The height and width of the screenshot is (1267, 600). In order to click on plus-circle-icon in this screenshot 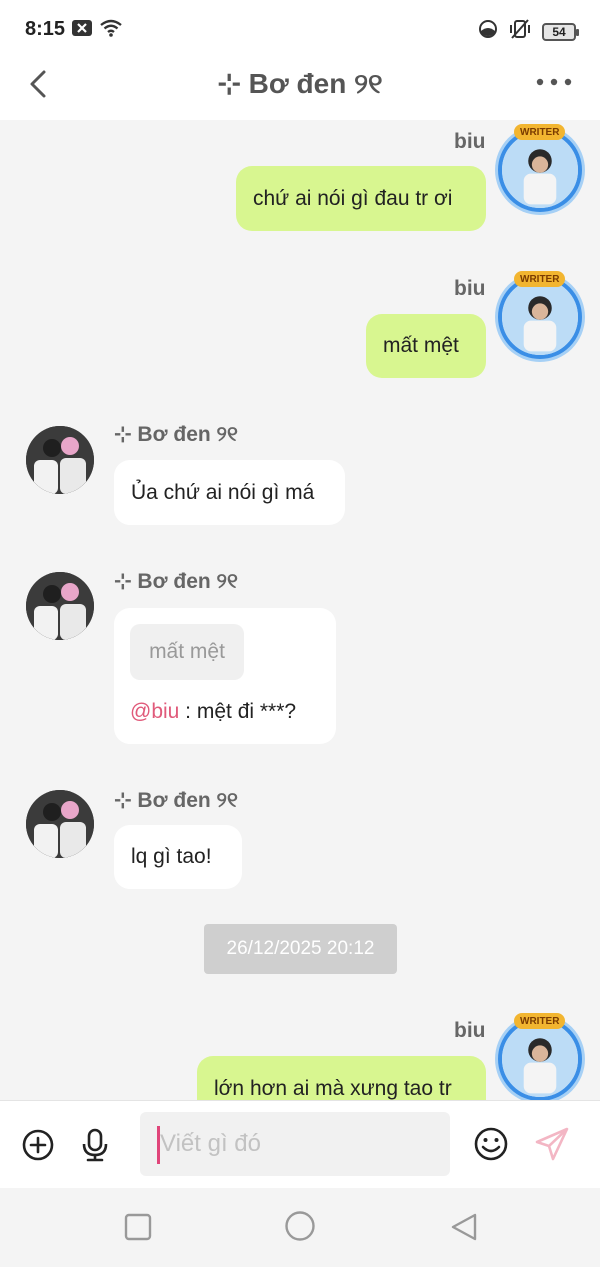, I will do `click(38, 1145)`.